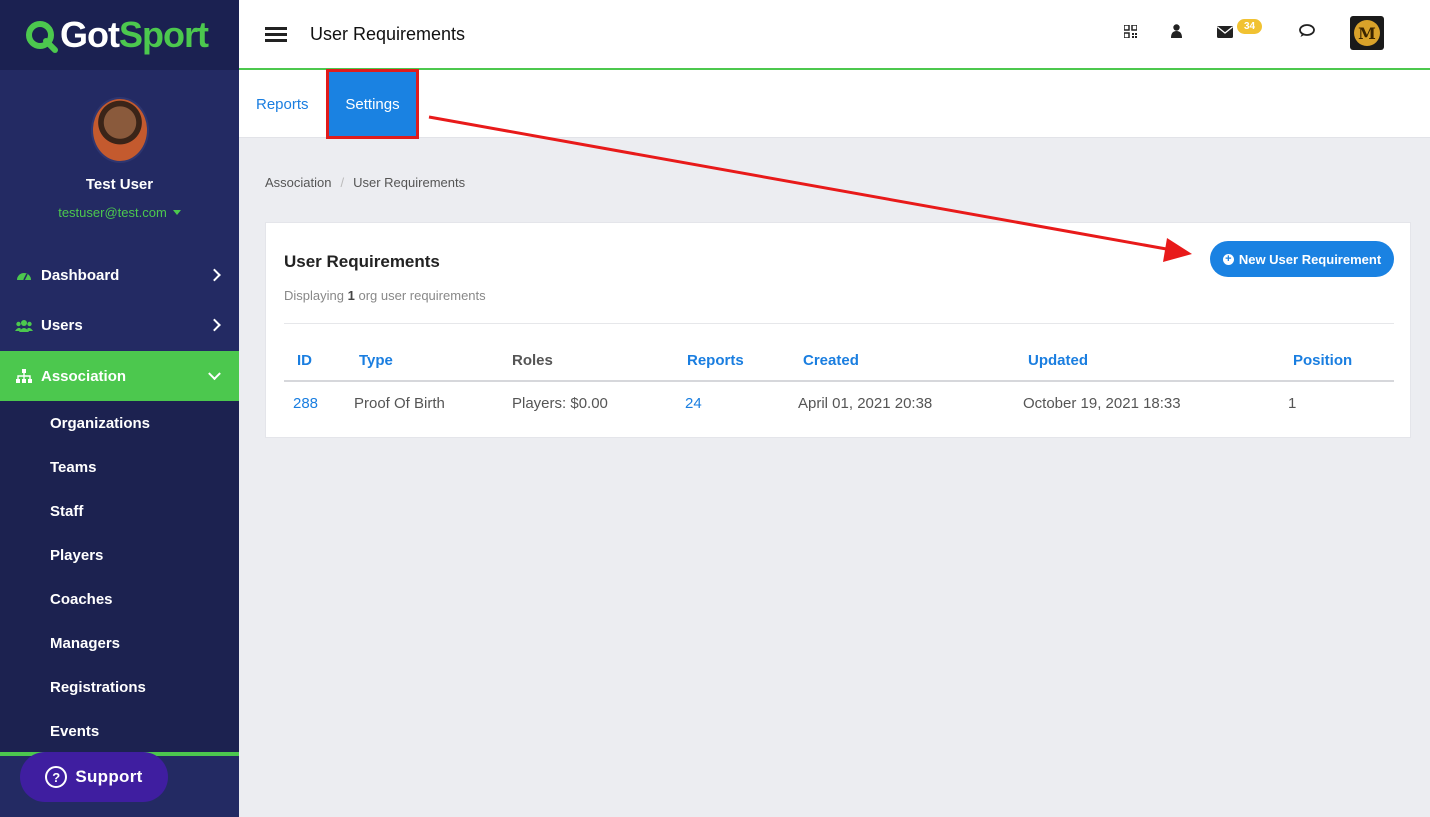  I want to click on user-name: Test User, so click(119, 184).